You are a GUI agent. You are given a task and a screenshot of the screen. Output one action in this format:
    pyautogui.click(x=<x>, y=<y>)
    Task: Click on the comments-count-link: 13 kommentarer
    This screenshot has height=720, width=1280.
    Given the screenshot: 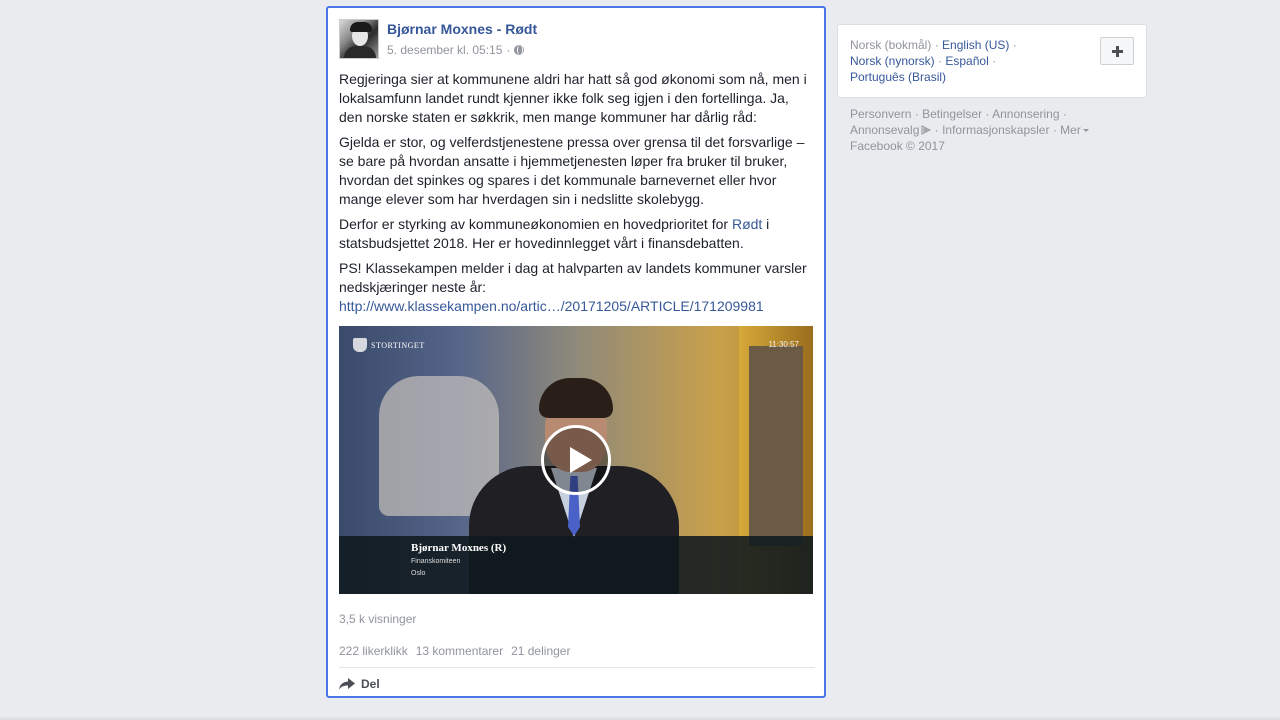 What is the action you would take?
    pyautogui.click(x=459, y=651)
    